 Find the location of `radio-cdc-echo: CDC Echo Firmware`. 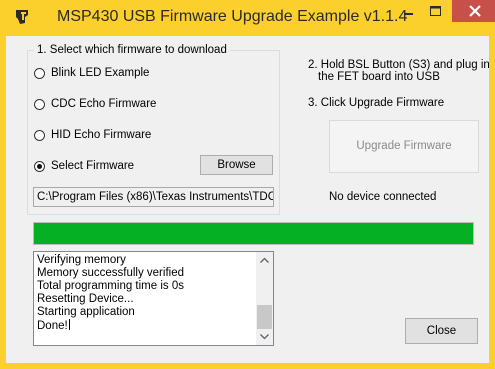

radio-cdc-echo: CDC Echo Firmware is located at coordinates (95, 104).